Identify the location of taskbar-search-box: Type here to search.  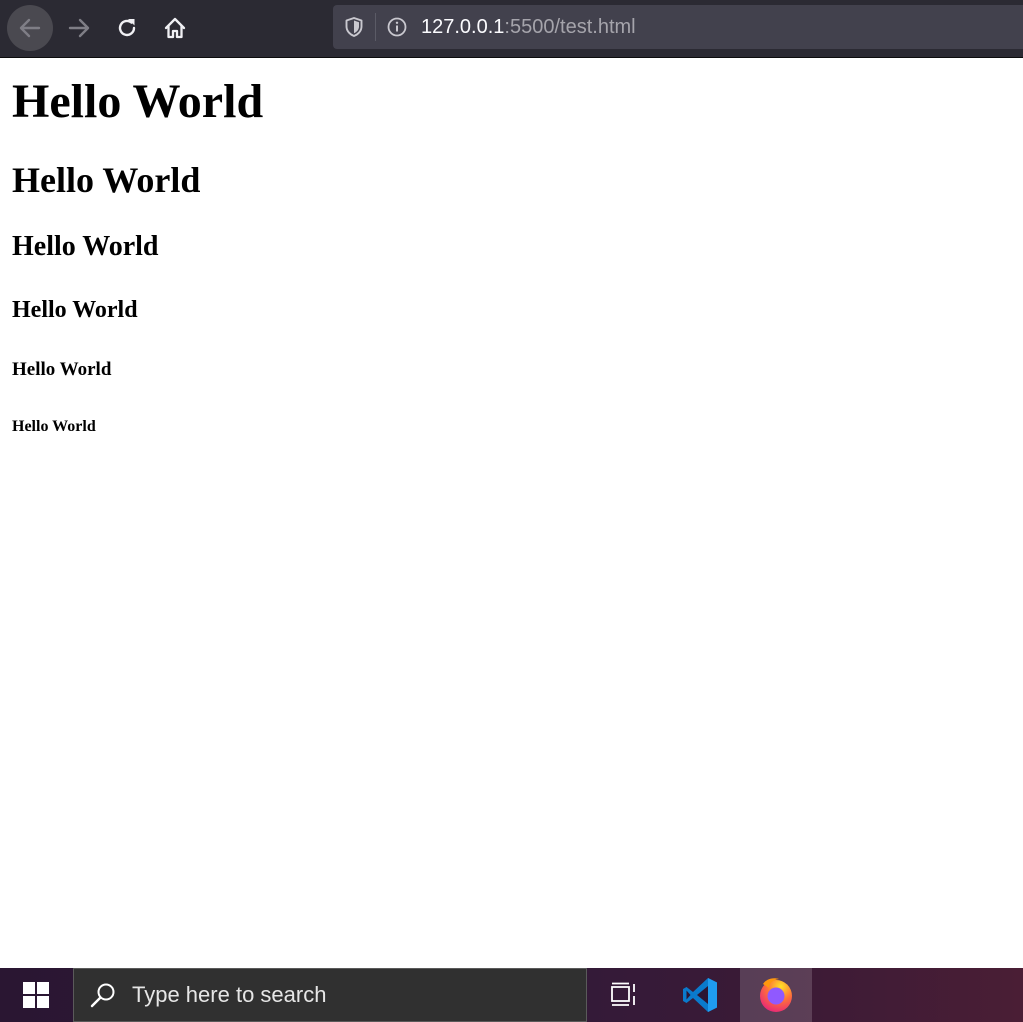
(330, 995).